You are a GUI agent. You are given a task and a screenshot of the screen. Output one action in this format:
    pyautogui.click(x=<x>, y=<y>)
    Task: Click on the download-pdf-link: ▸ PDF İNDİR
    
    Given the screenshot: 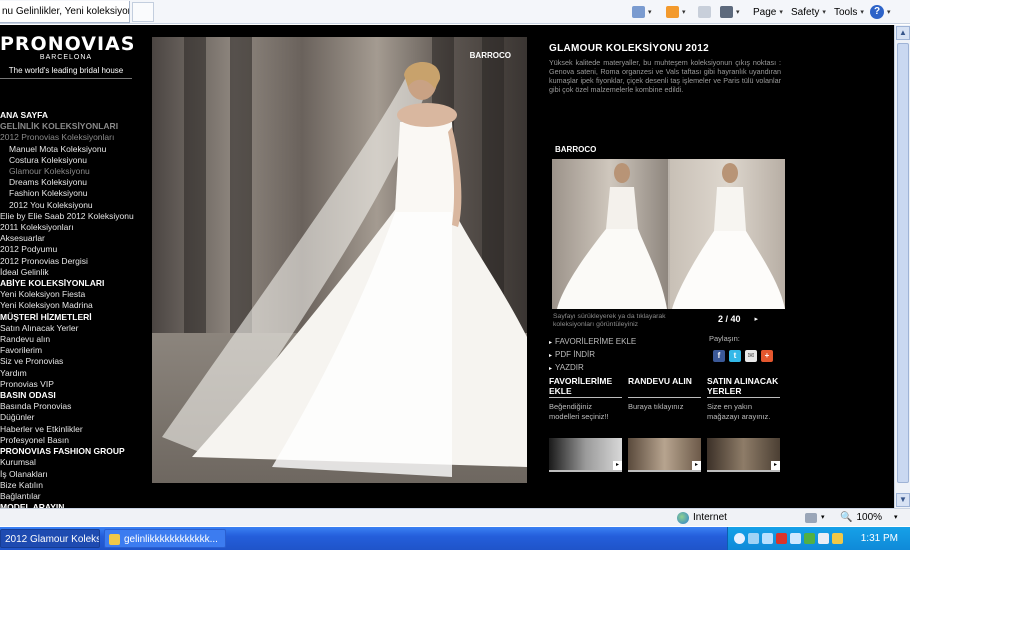 What is the action you would take?
    pyautogui.click(x=592, y=355)
    